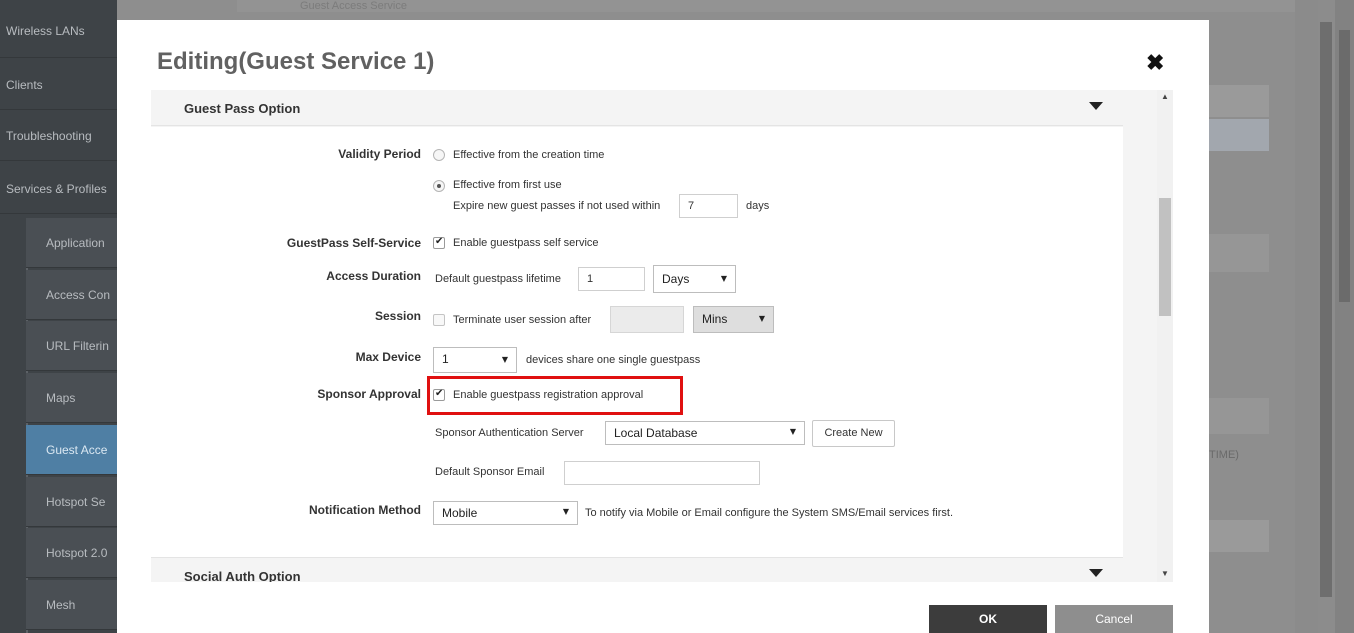 This screenshot has height=633, width=1354. I want to click on ok-button: OK, so click(988, 619).